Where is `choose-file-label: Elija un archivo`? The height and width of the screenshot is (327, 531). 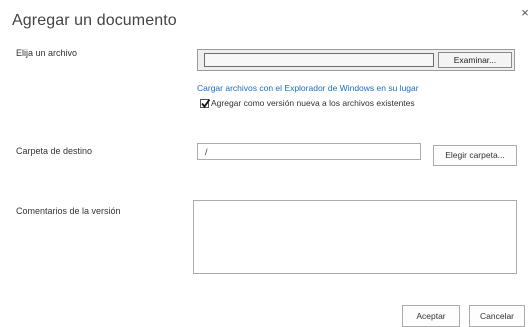 choose-file-label: Elija un archivo is located at coordinates (47, 53).